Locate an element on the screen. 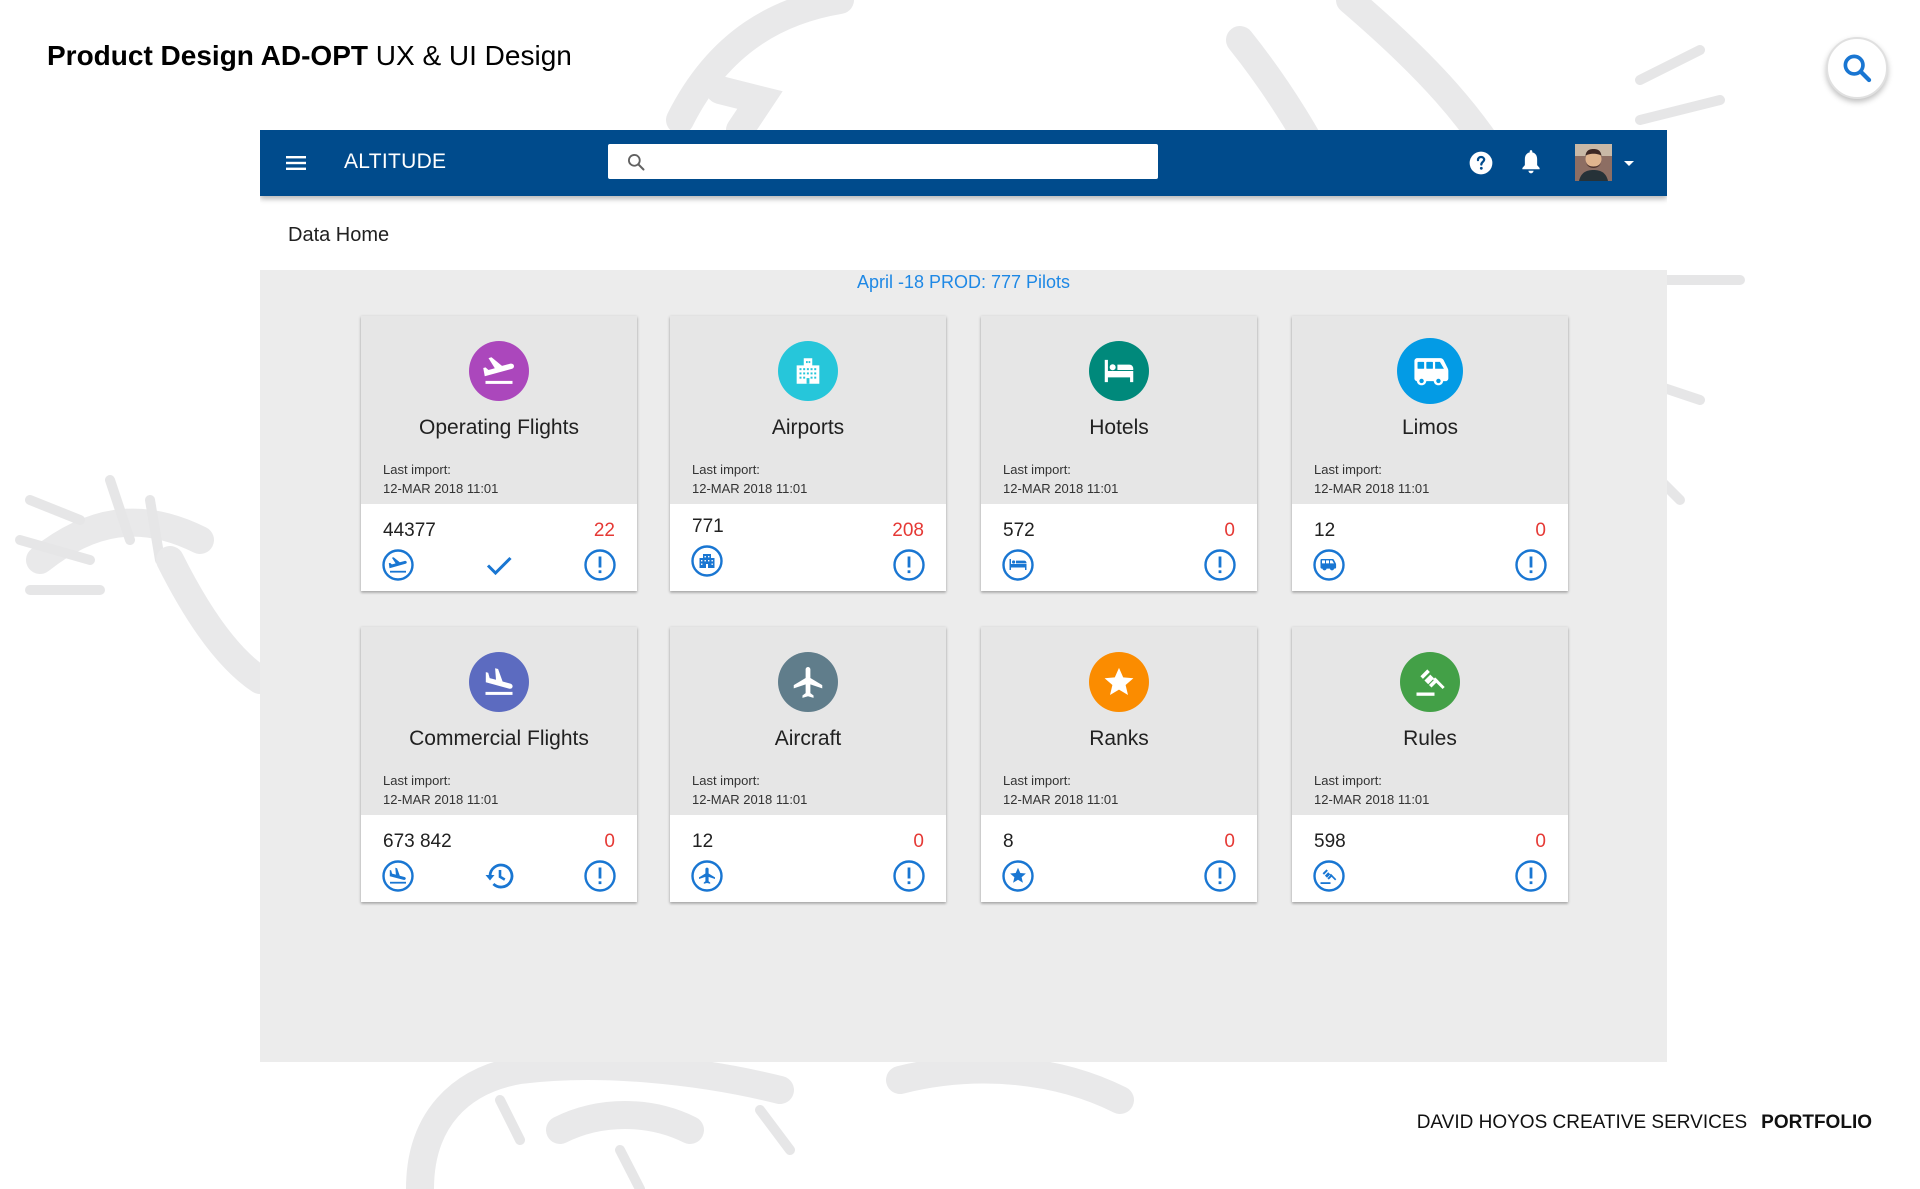 Image resolution: width=1920 pixels, height=1189 pixels. user-avatar is located at coordinates (1593, 162).